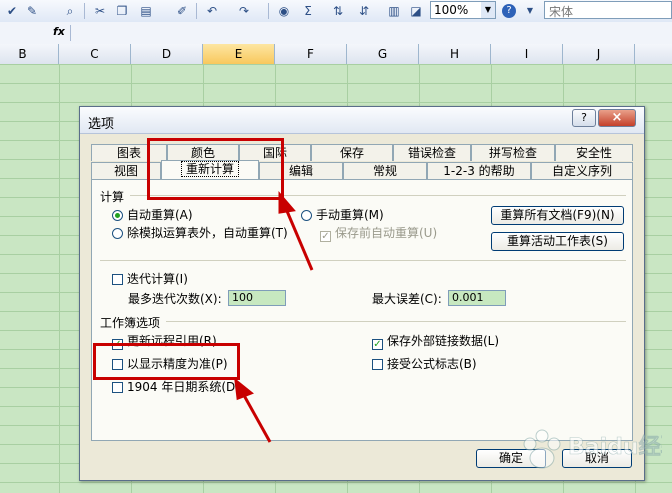  I want to click on baidu-watermark: Baidu经验, so click(592, 453).